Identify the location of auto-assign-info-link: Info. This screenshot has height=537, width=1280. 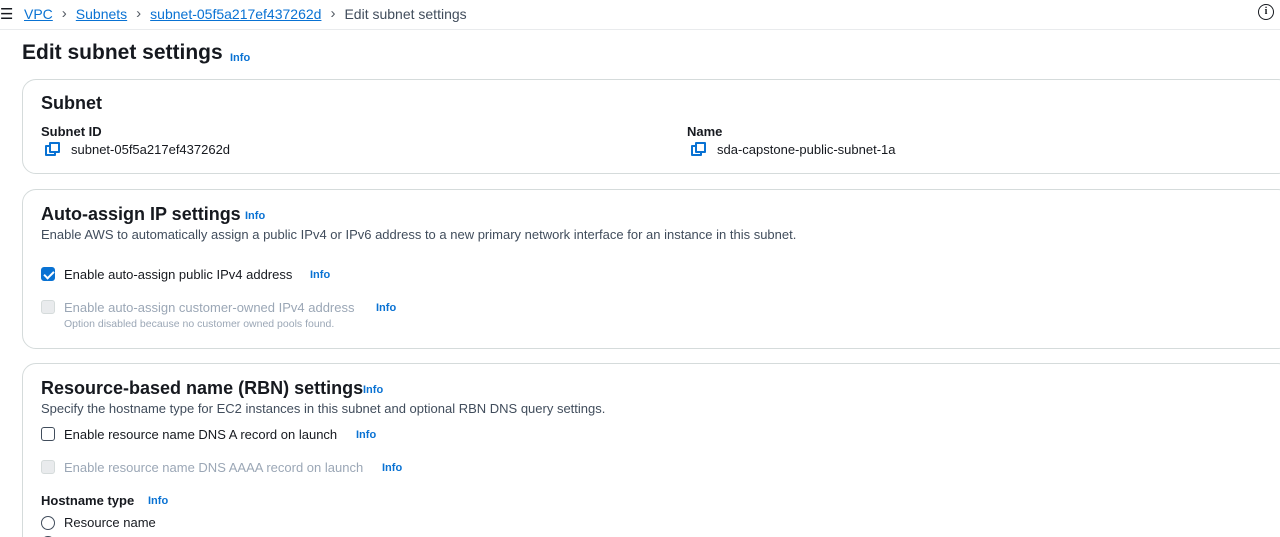
(255, 216).